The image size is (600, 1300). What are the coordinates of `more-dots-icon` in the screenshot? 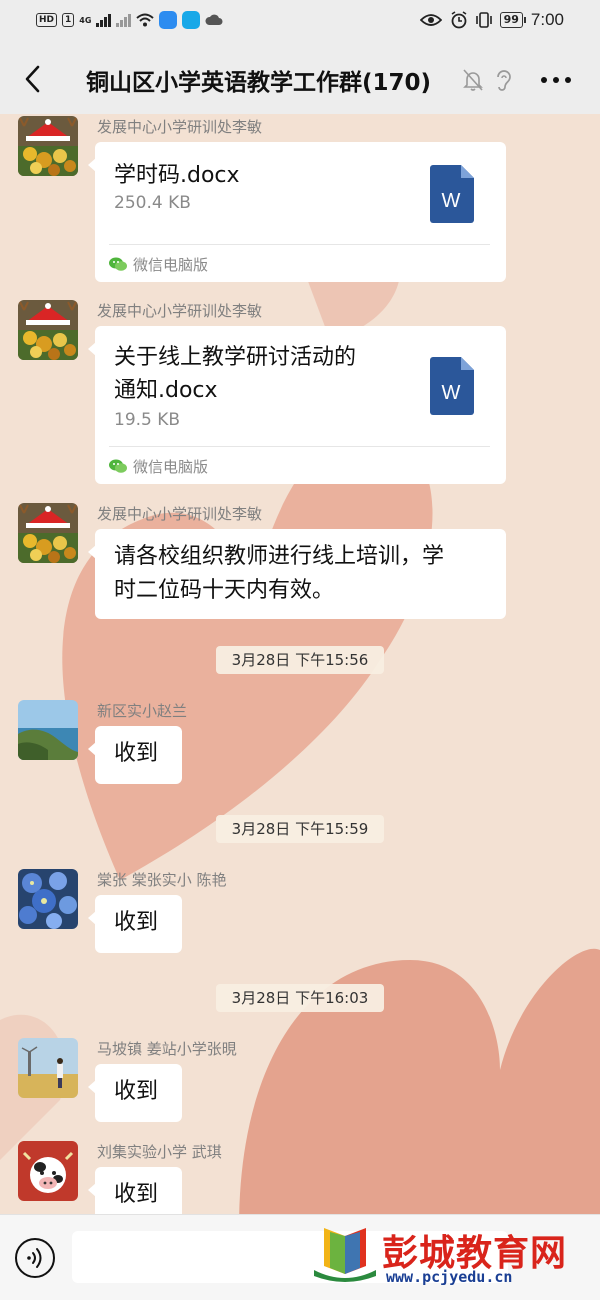 It's located at (556, 80).